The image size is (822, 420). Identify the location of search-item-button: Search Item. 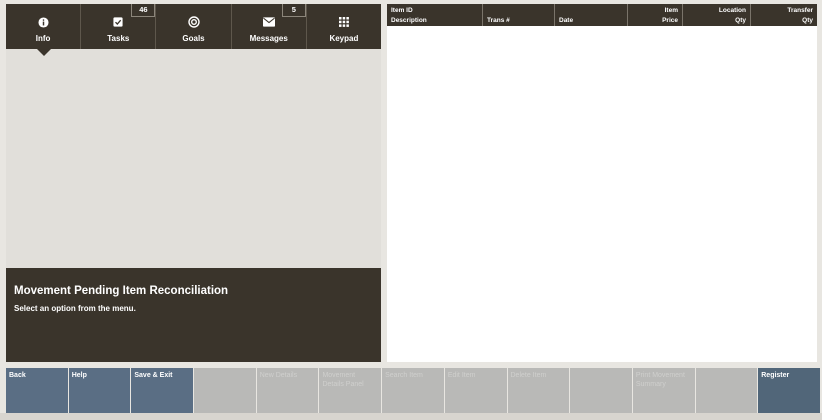
(413, 390).